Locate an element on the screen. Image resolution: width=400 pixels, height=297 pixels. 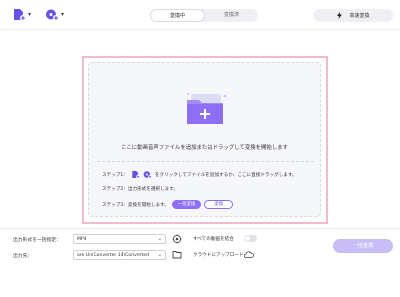
step-2: ステップ2：出力形式を選択します。 is located at coordinates (140, 189).